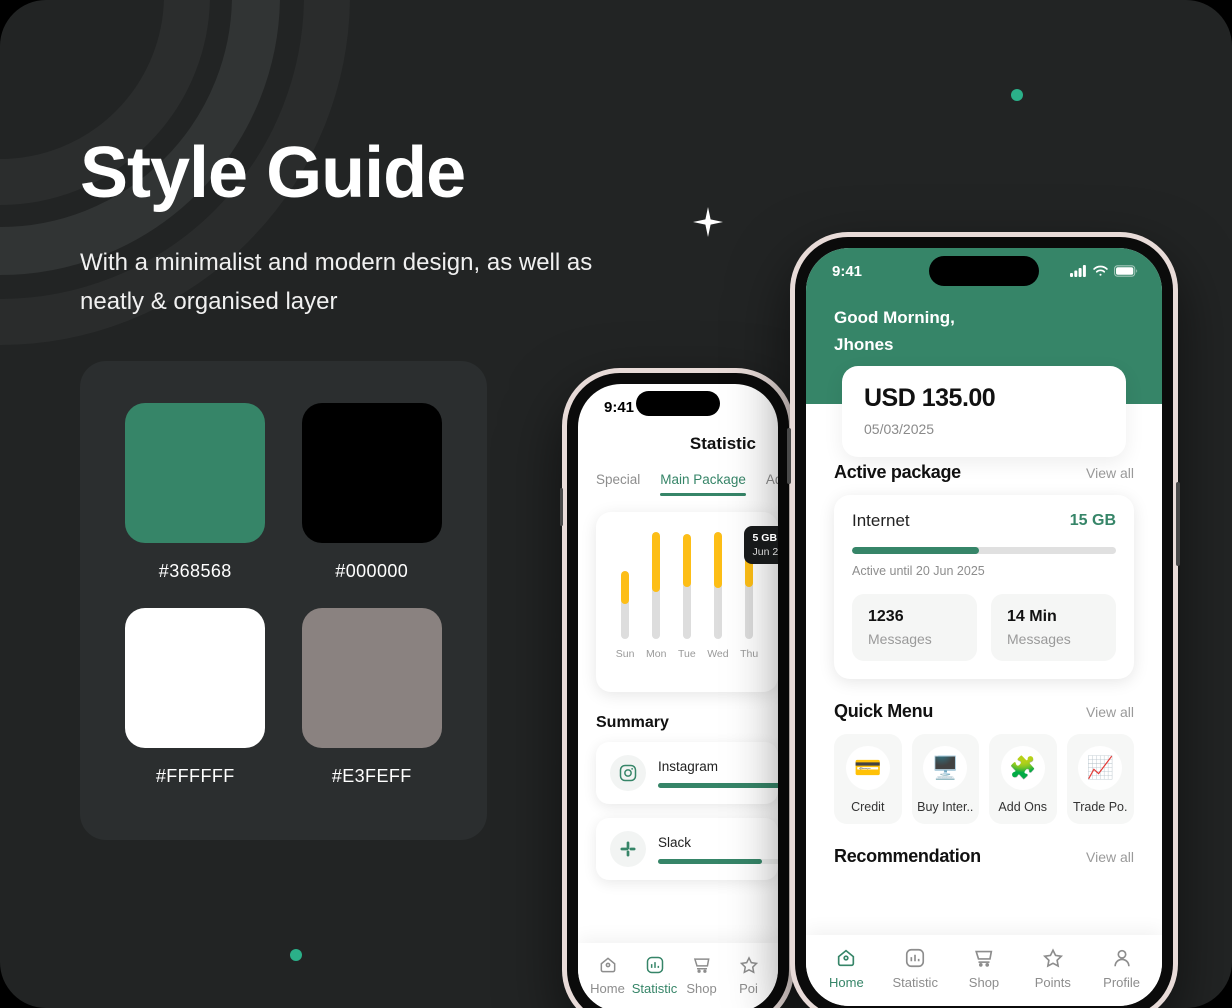  I want to click on battery-icon, so click(1126, 271).